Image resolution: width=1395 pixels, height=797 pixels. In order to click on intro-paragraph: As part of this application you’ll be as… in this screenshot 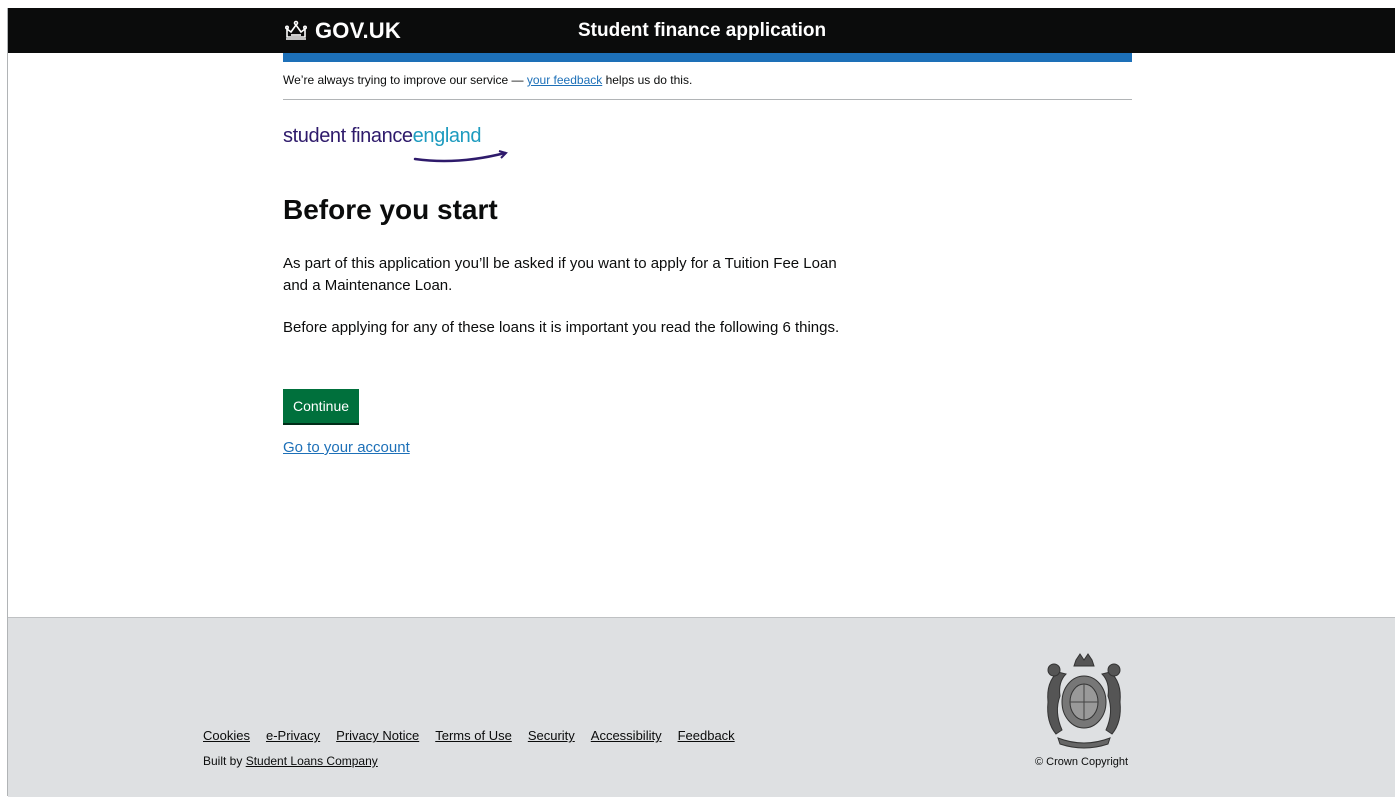, I will do `click(560, 274)`.